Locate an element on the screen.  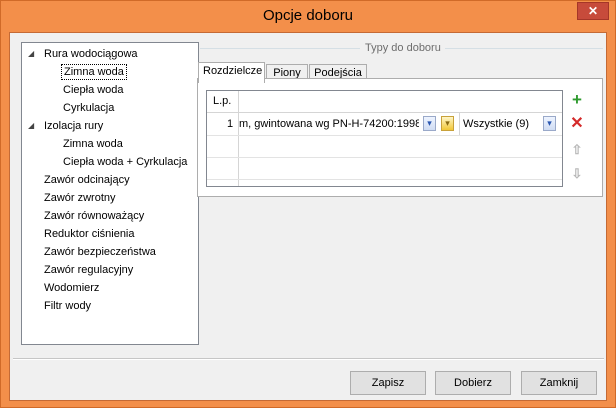
tree-item-izolacja-zimna-woda: Zimna woda is located at coordinates (93, 144).